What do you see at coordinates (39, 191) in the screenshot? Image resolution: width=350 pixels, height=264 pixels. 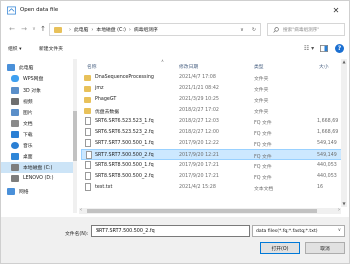 I see `sidebar-item-network: 网络` at bounding box center [39, 191].